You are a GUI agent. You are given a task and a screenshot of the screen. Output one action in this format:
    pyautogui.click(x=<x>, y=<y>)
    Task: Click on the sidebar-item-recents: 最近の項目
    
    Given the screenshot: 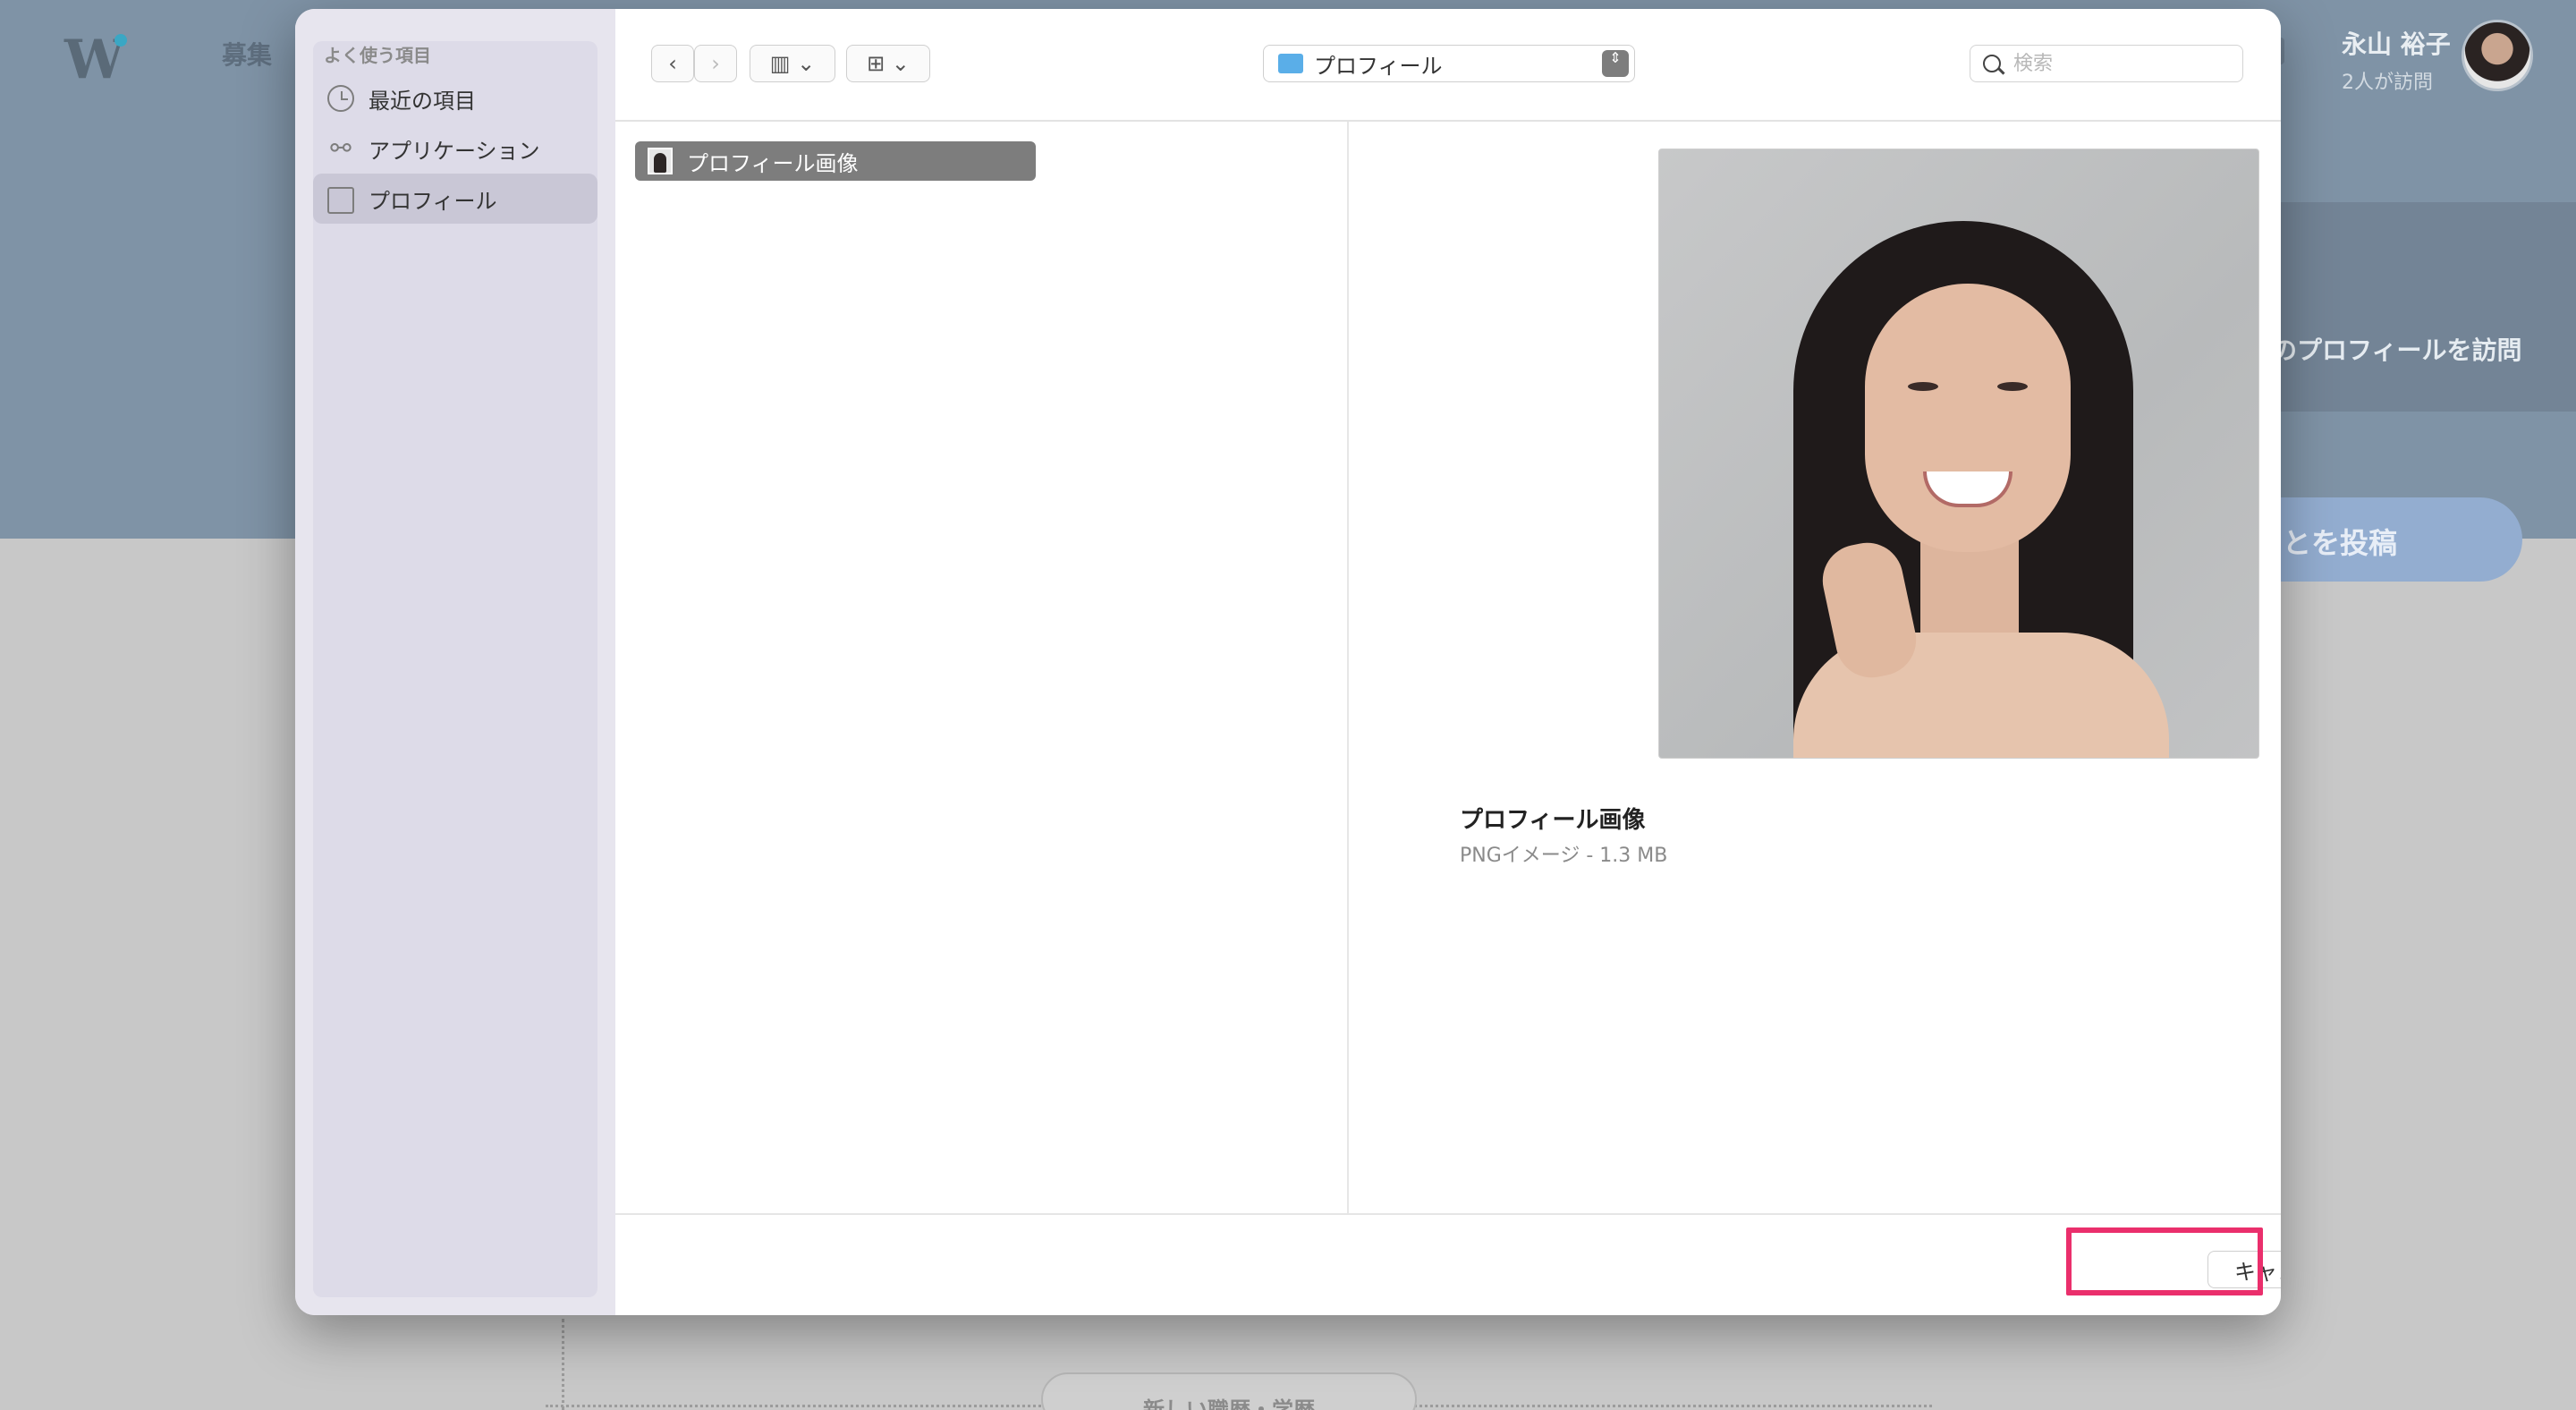 What is the action you would take?
    pyautogui.click(x=455, y=98)
    